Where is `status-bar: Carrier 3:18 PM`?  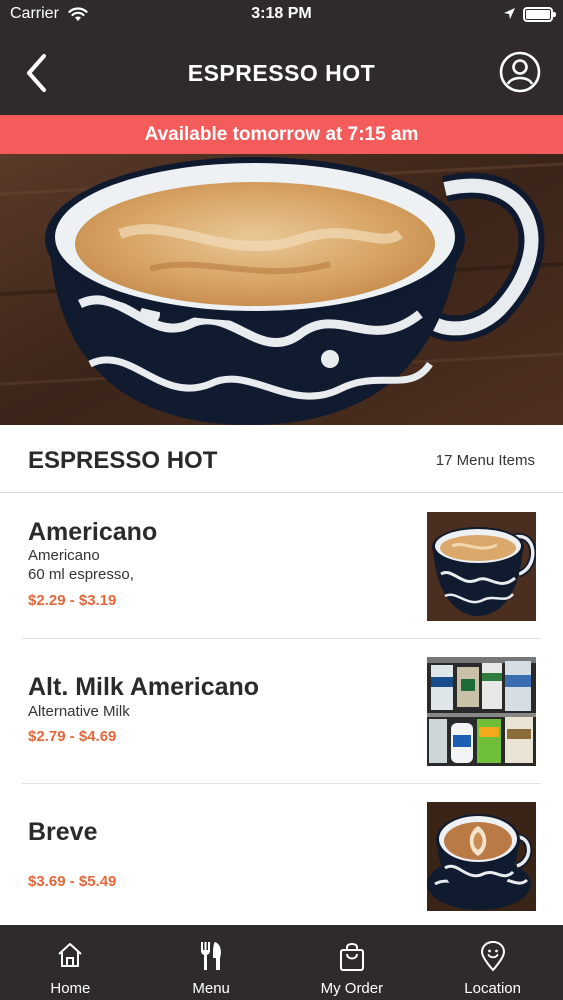 status-bar: Carrier 3:18 PM is located at coordinates (281, 15).